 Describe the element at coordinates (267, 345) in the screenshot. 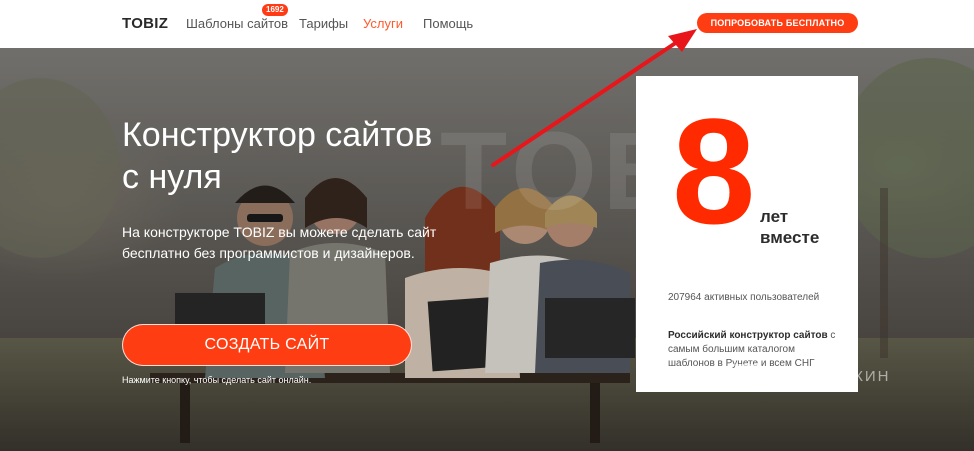

I see `create-site-button: СОЗДАТЬ САЙТ` at that location.